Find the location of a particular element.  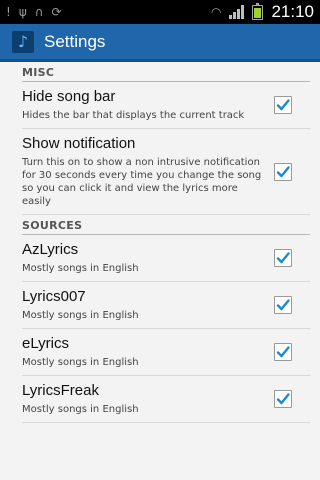

elyrics-checkbox is located at coordinates (283, 352).